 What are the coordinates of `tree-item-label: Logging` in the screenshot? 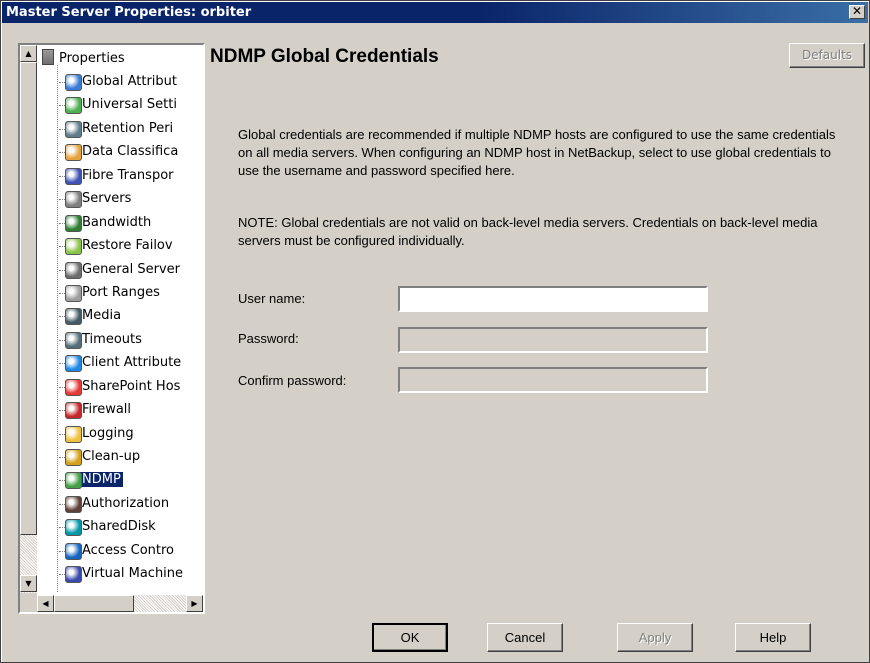 It's located at (108, 433).